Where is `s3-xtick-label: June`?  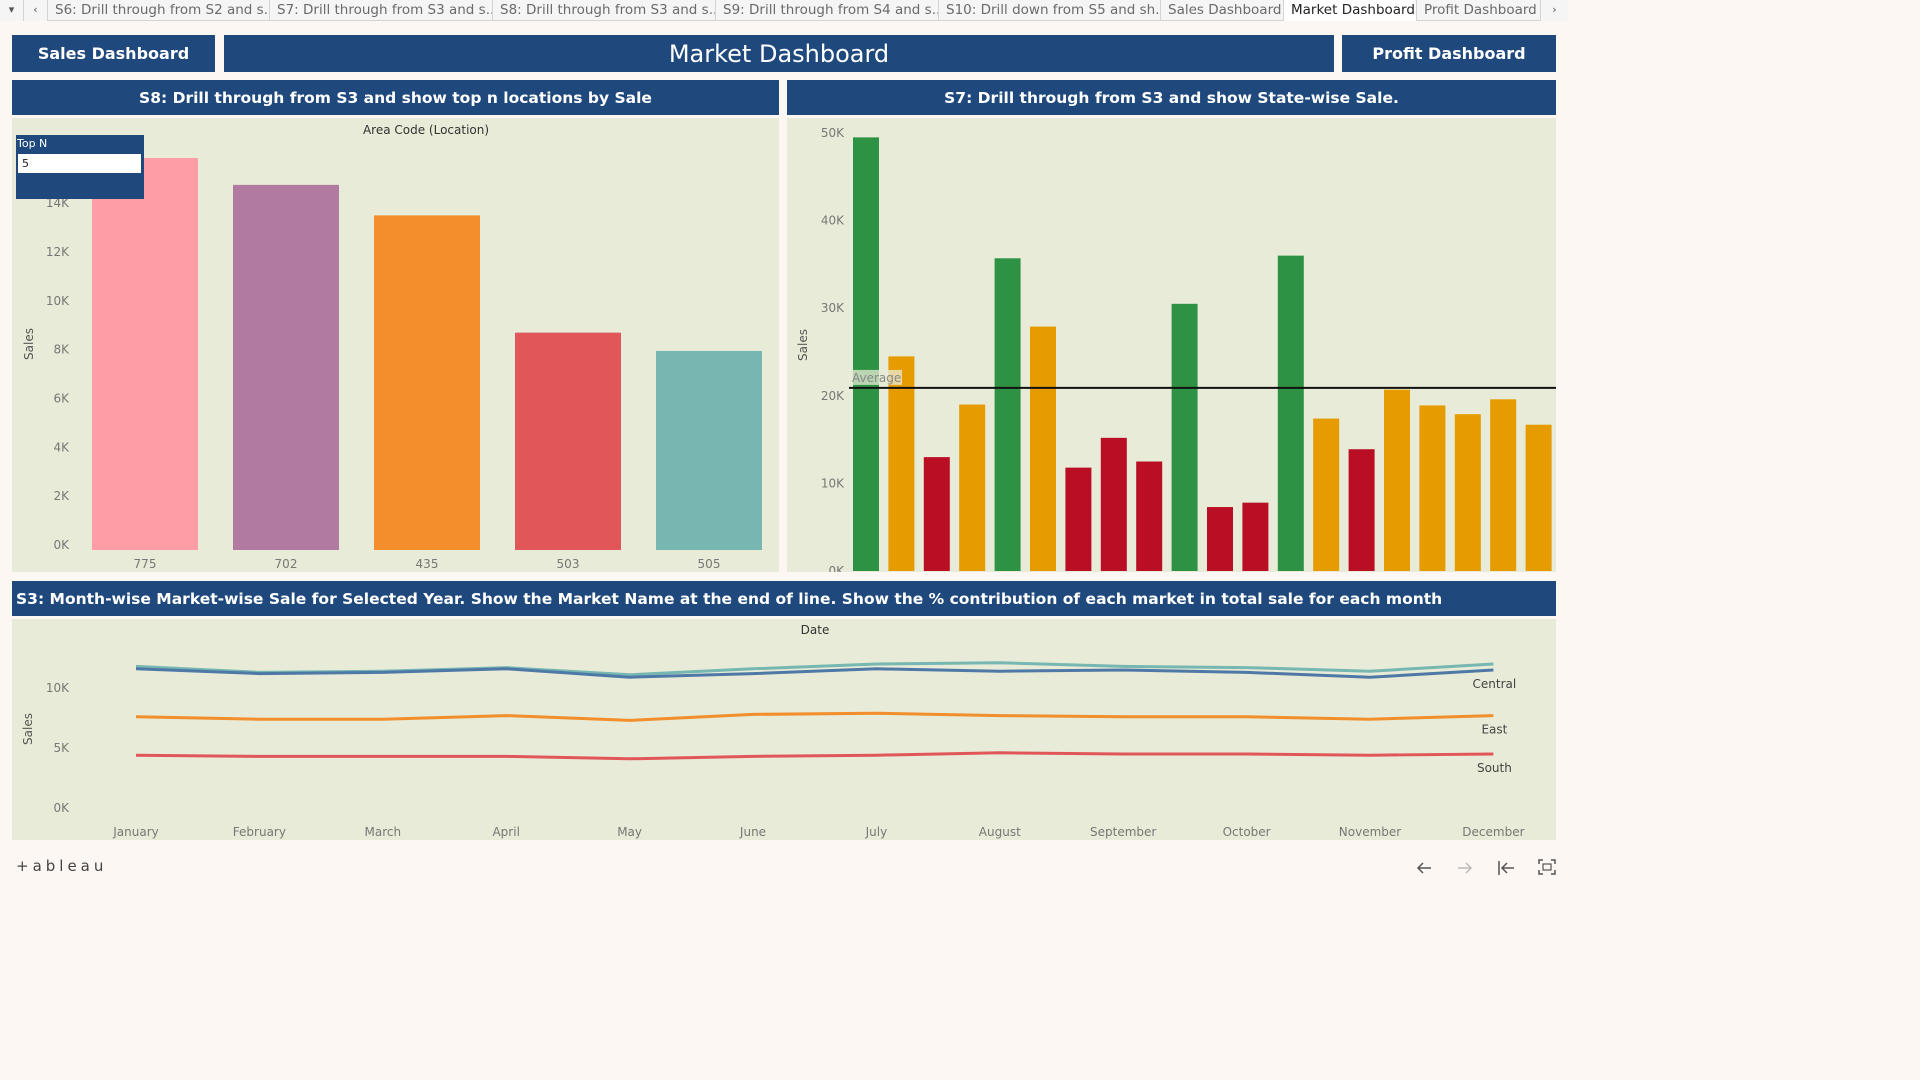 s3-xtick-label: June is located at coordinates (752, 832).